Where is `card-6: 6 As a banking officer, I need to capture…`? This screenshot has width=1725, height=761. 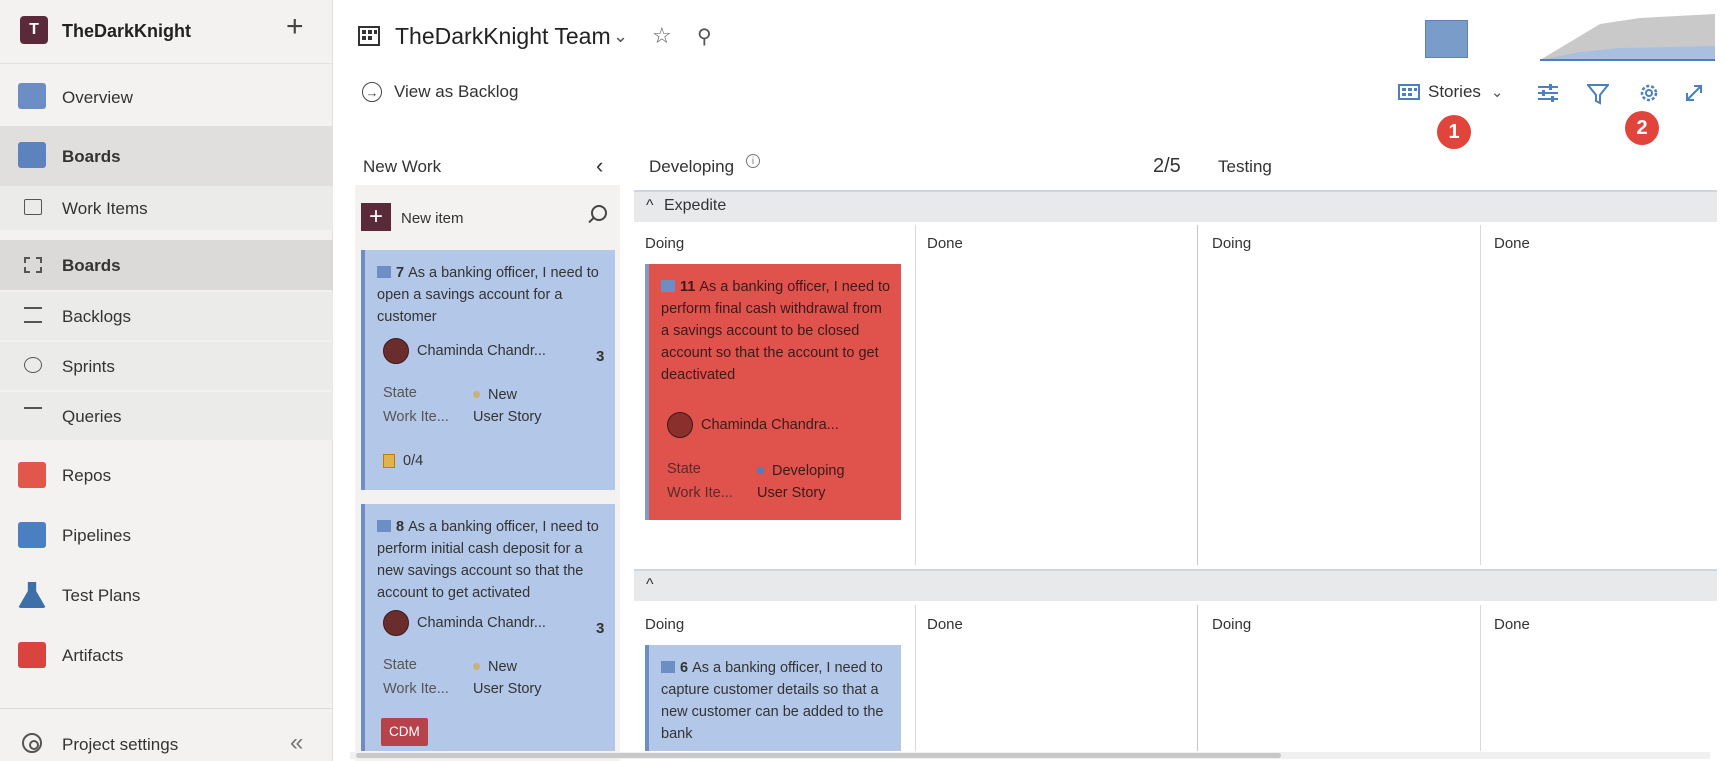
card-6: 6 As a banking officer, I need to capture… is located at coordinates (773, 698).